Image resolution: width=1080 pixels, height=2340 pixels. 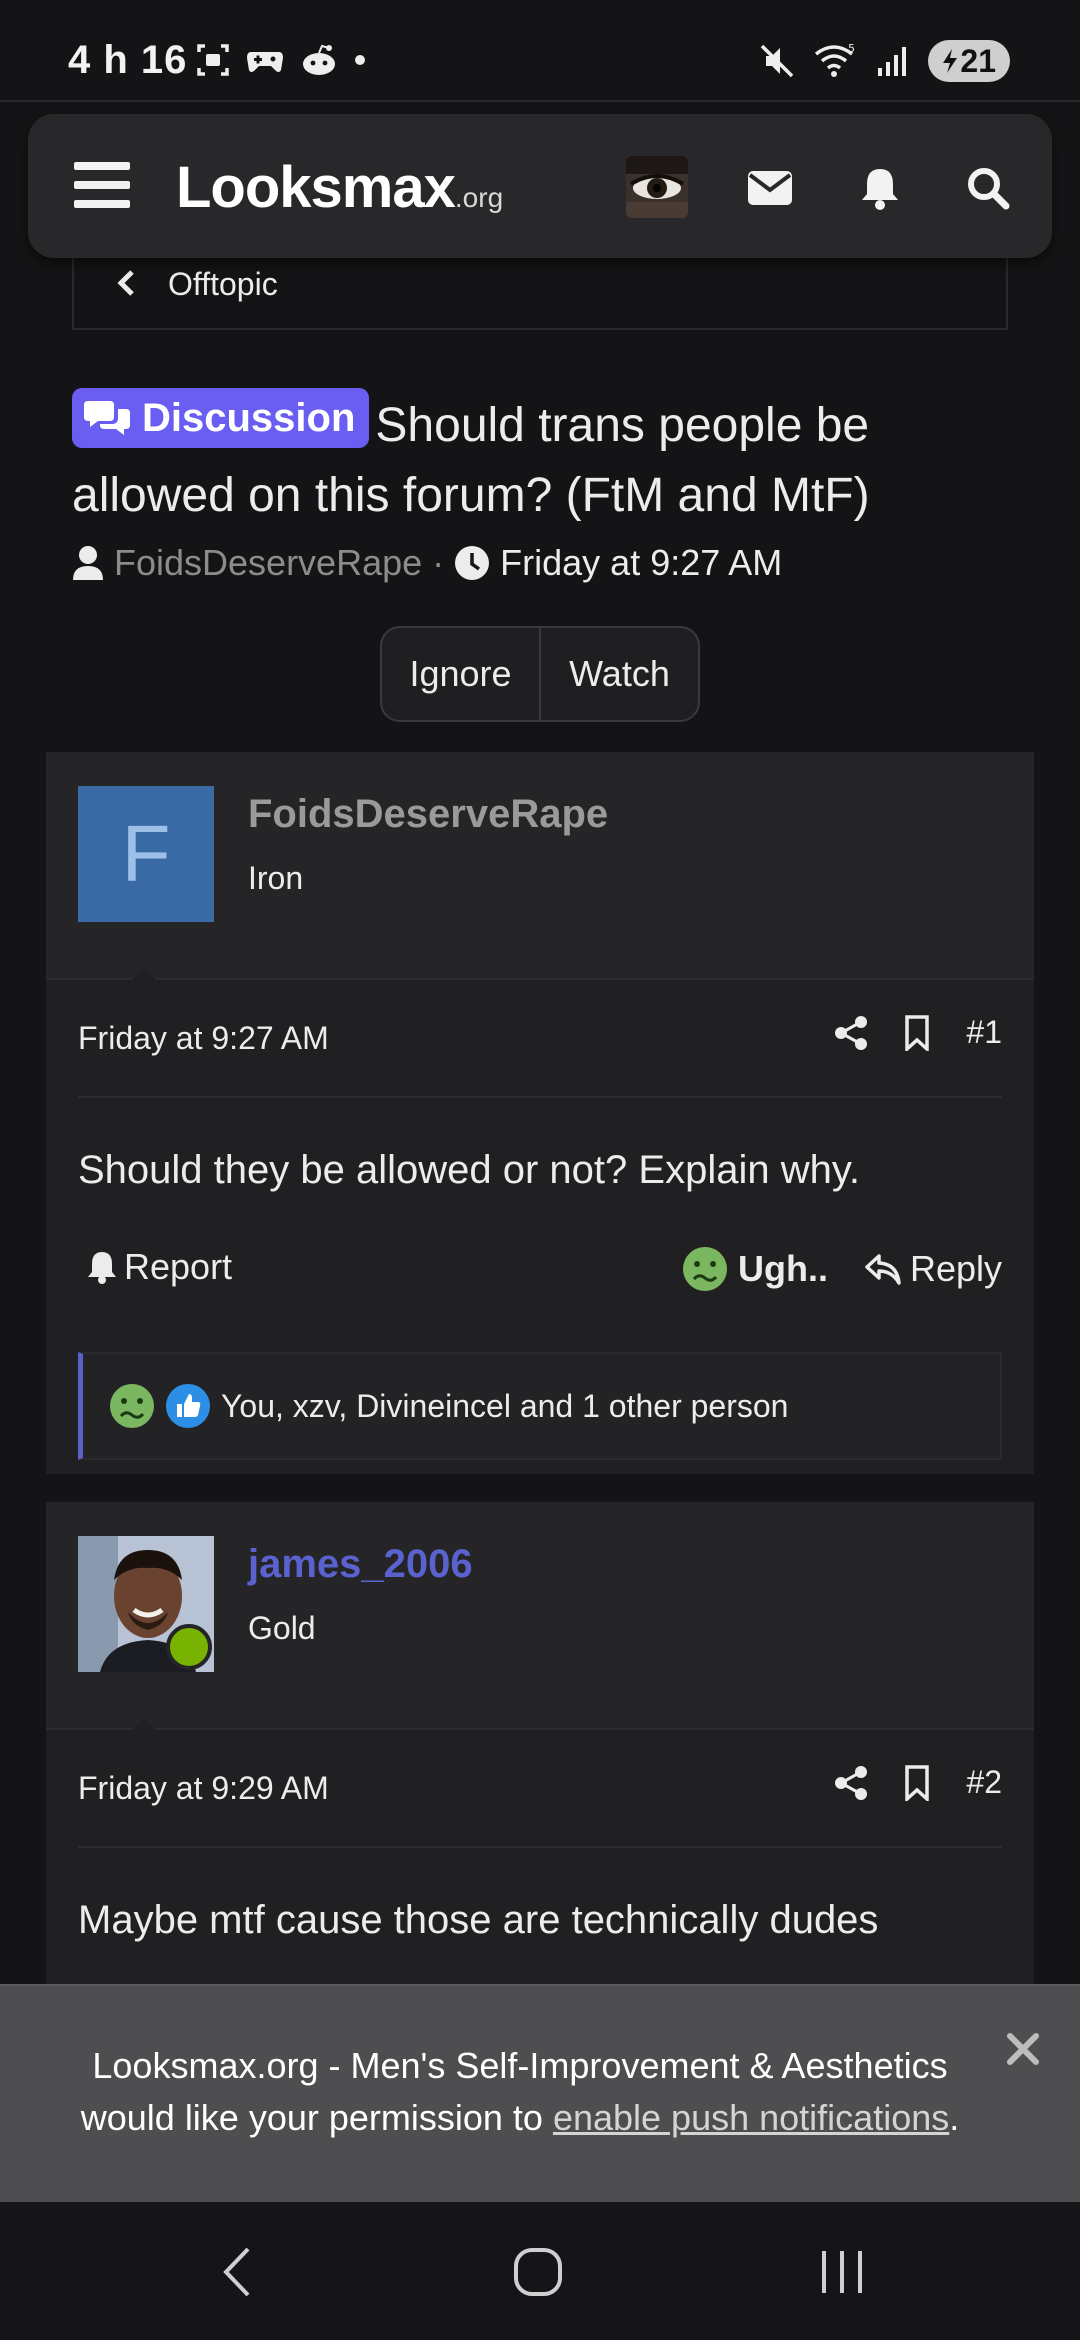 I want to click on user-icon, so click(x=88, y=563).